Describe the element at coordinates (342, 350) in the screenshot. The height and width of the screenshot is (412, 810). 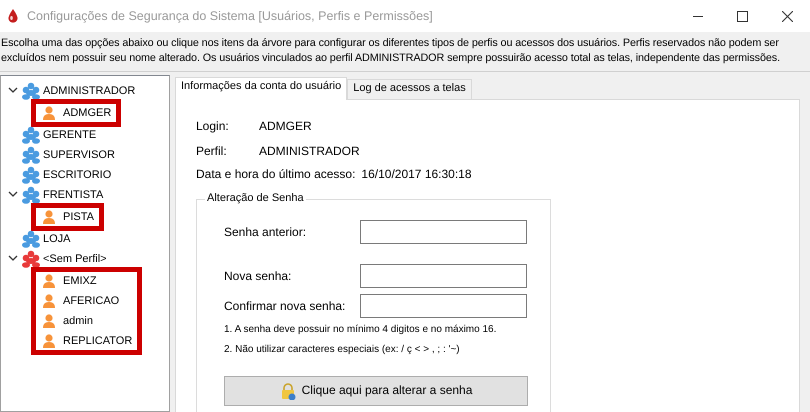
I see `rule-text: 2. Não utilizar caracteres especiais (ex: / ç < > , ; : '~)` at that location.